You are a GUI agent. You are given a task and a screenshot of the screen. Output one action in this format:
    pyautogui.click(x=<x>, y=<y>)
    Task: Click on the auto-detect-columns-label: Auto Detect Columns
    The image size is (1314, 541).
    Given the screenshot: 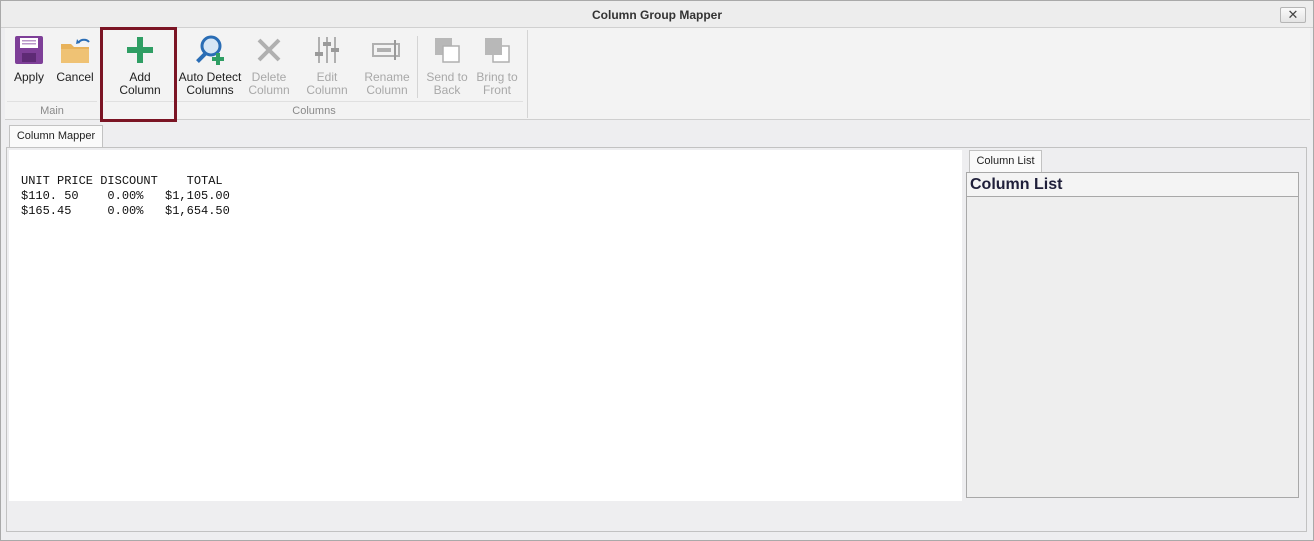 What is the action you would take?
    pyautogui.click(x=210, y=84)
    